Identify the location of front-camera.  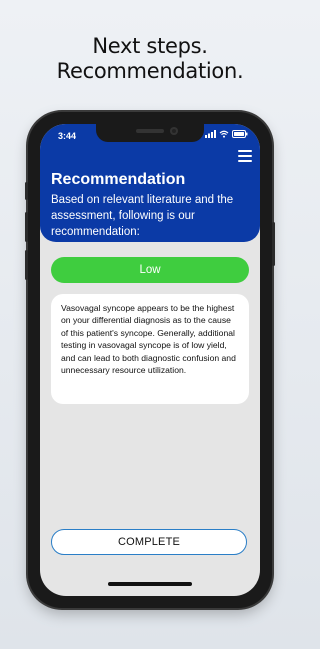
(174, 131).